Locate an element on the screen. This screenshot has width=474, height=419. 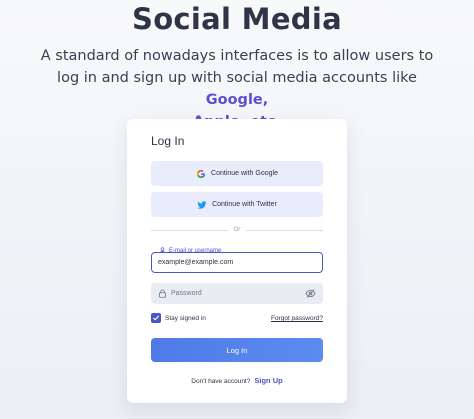
continue-with-google-button: Continue with Google is located at coordinates (237, 173).